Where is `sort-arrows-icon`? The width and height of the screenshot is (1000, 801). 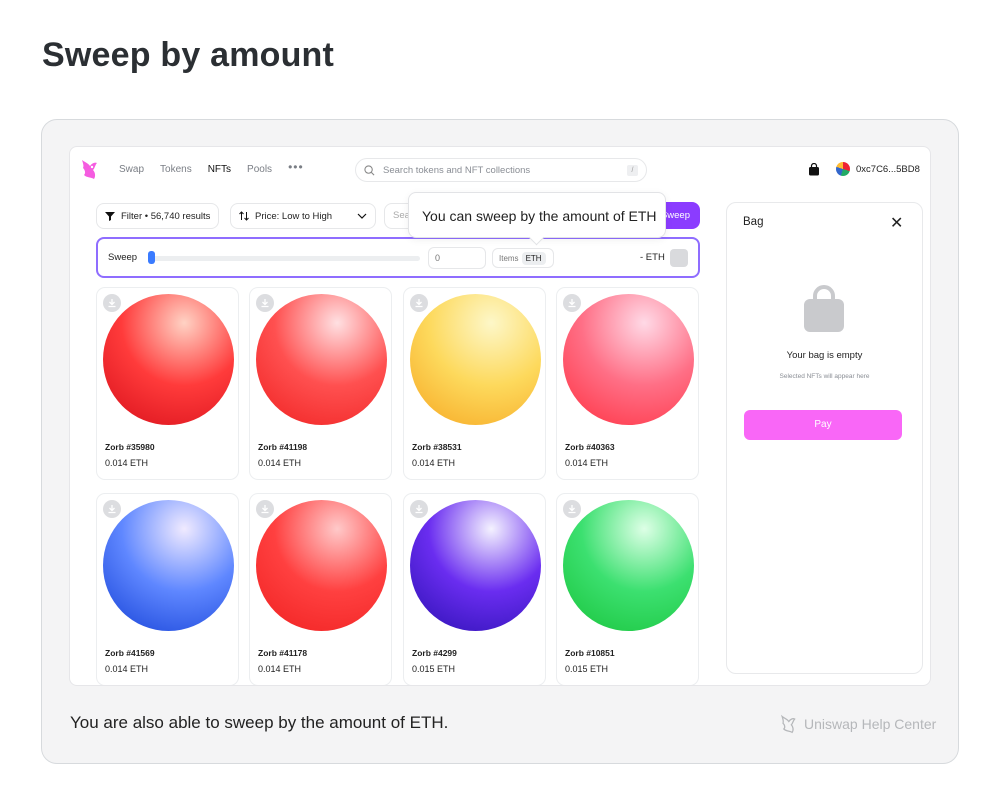
sort-arrows-icon is located at coordinates (244, 216).